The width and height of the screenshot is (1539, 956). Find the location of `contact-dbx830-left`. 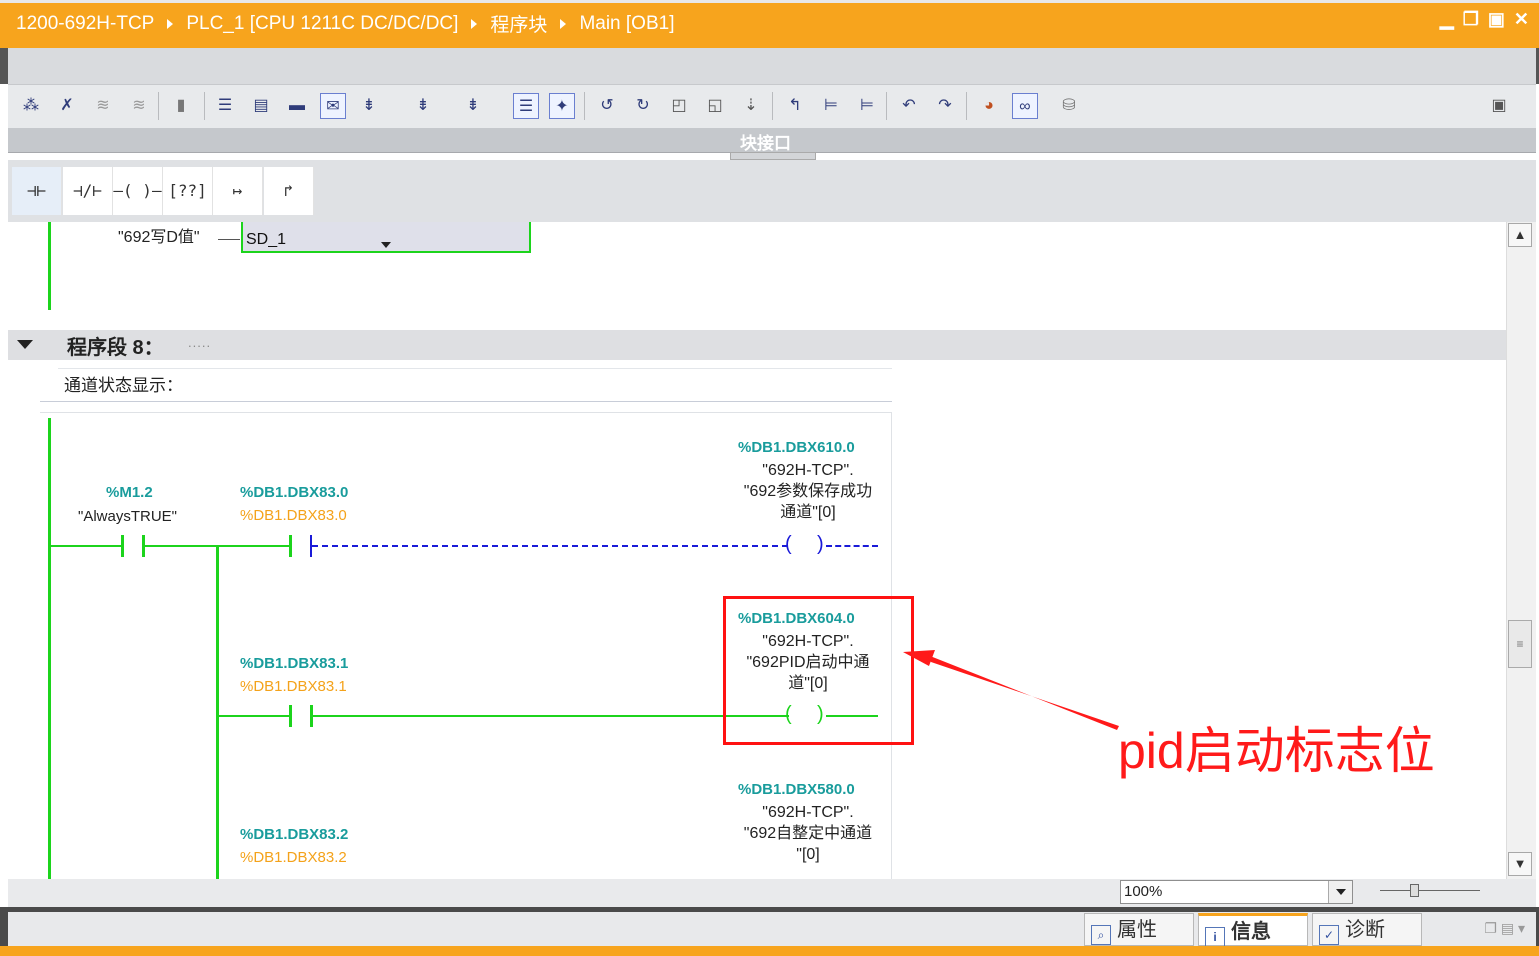

contact-dbx830-left is located at coordinates (290, 546).